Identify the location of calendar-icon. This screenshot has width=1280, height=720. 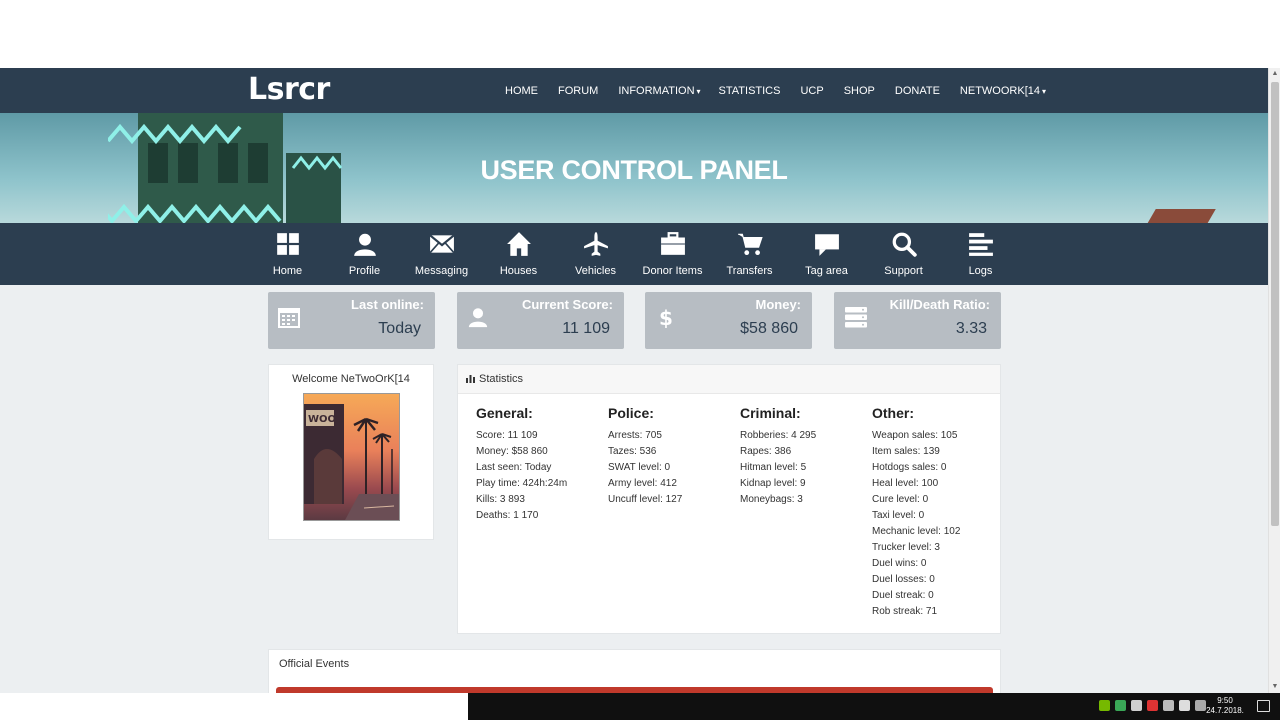
(289, 318).